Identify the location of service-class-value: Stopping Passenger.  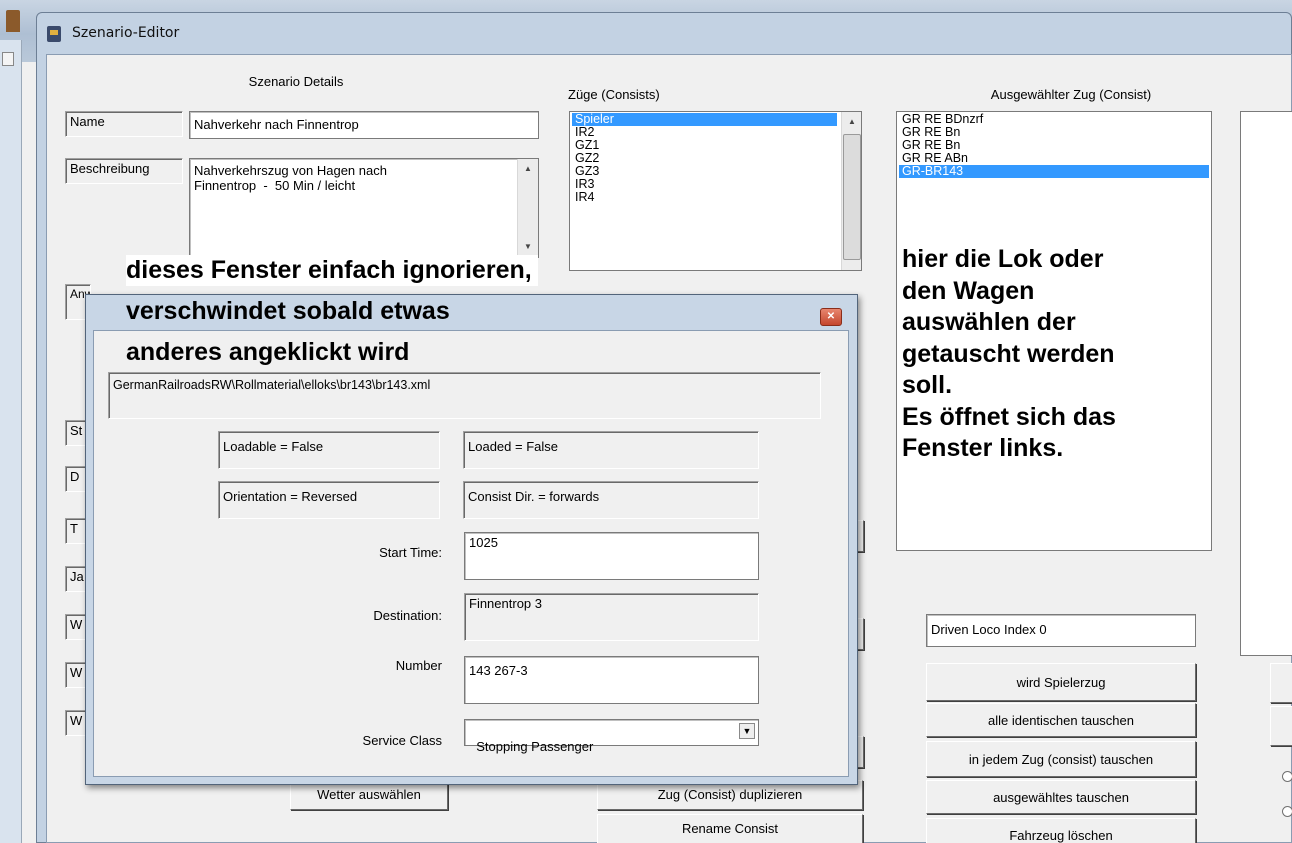
(535, 746).